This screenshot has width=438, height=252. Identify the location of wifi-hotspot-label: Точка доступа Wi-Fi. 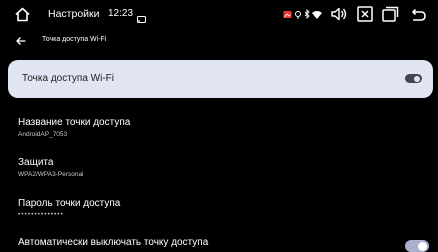
(68, 78).